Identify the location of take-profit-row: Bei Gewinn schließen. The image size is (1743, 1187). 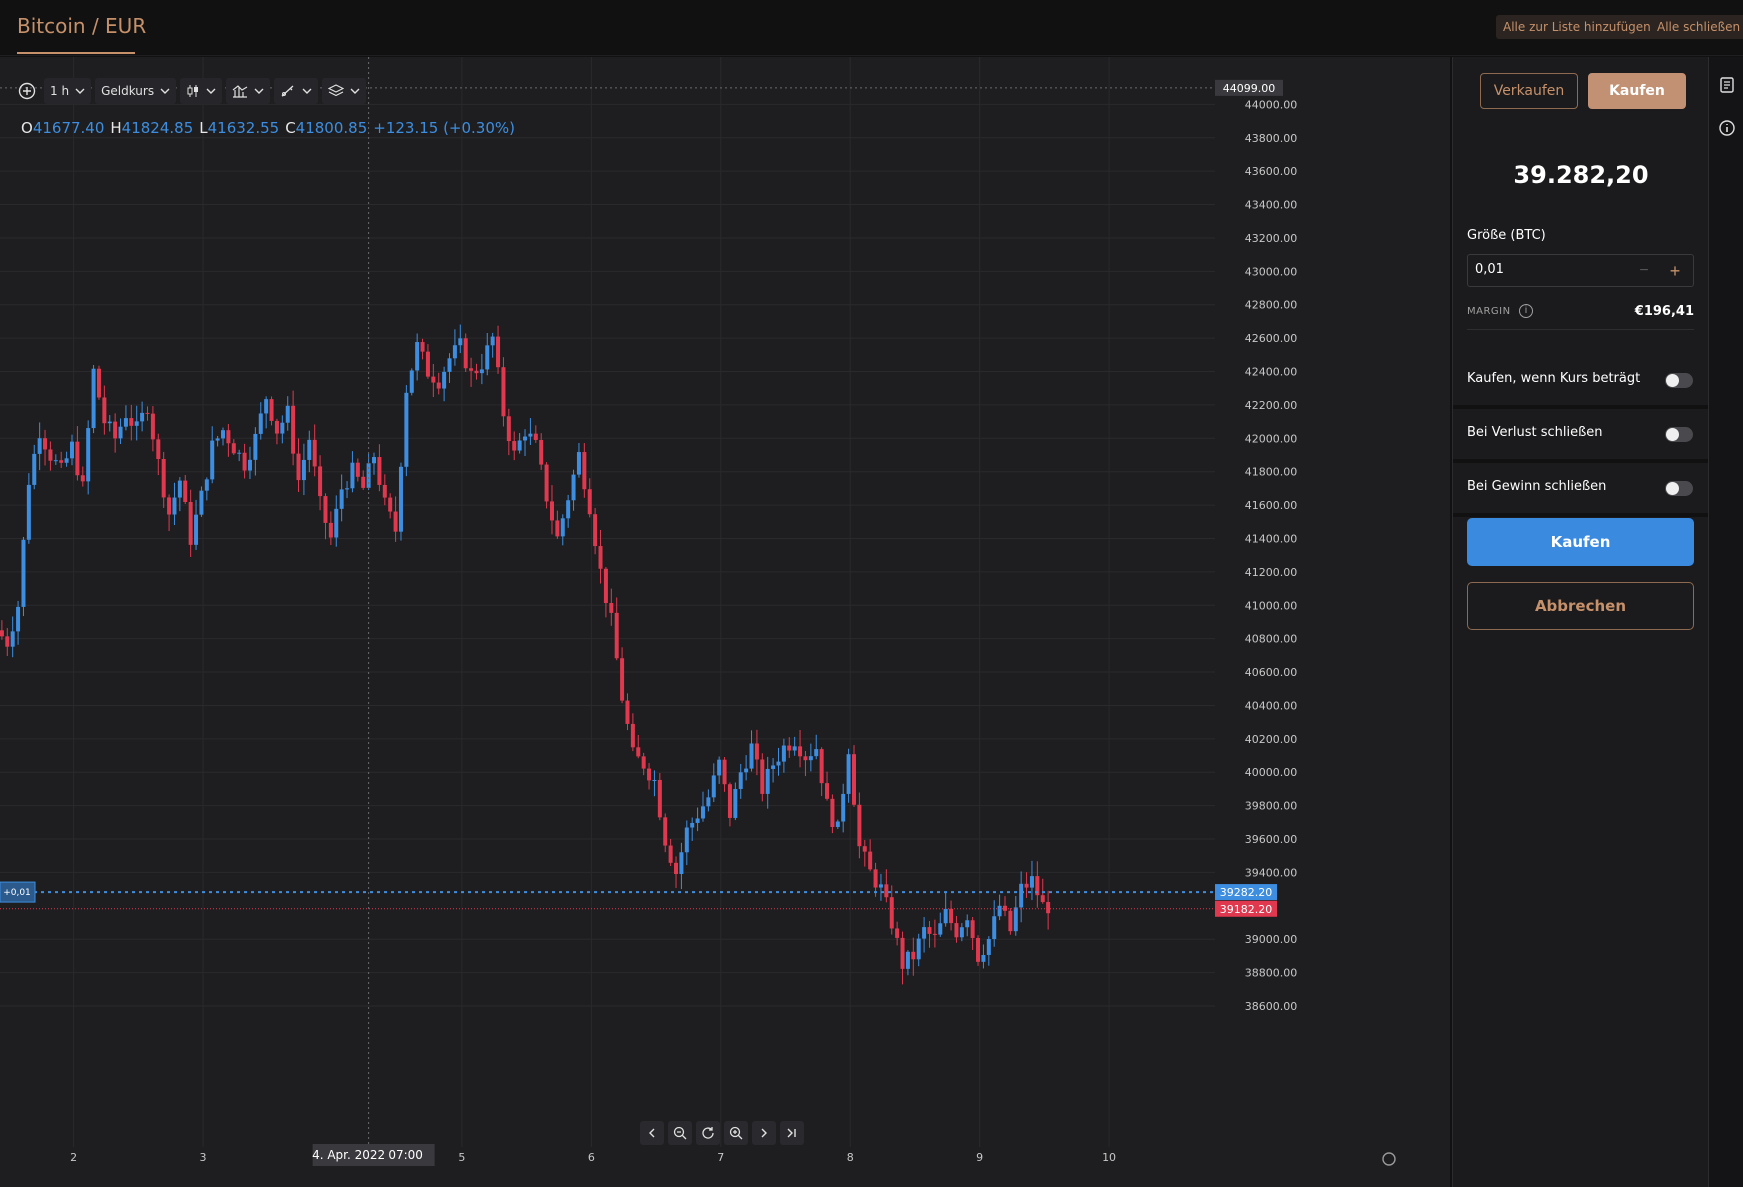
(1581, 488).